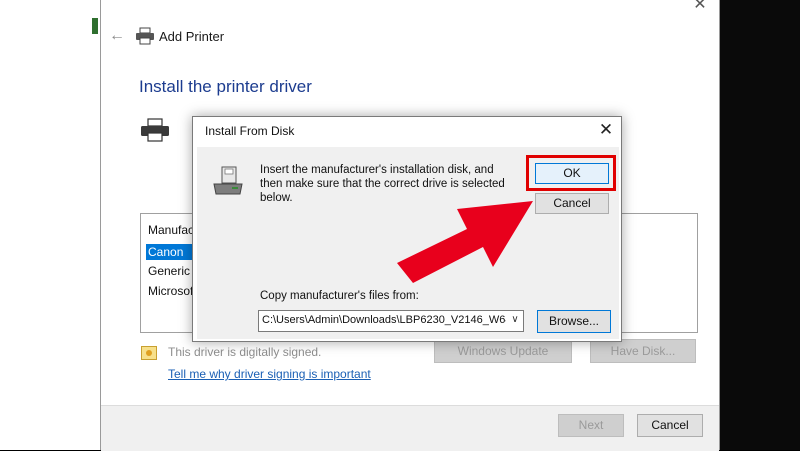  What do you see at coordinates (659, 273) in the screenshot?
I see `printers-list` at bounding box center [659, 273].